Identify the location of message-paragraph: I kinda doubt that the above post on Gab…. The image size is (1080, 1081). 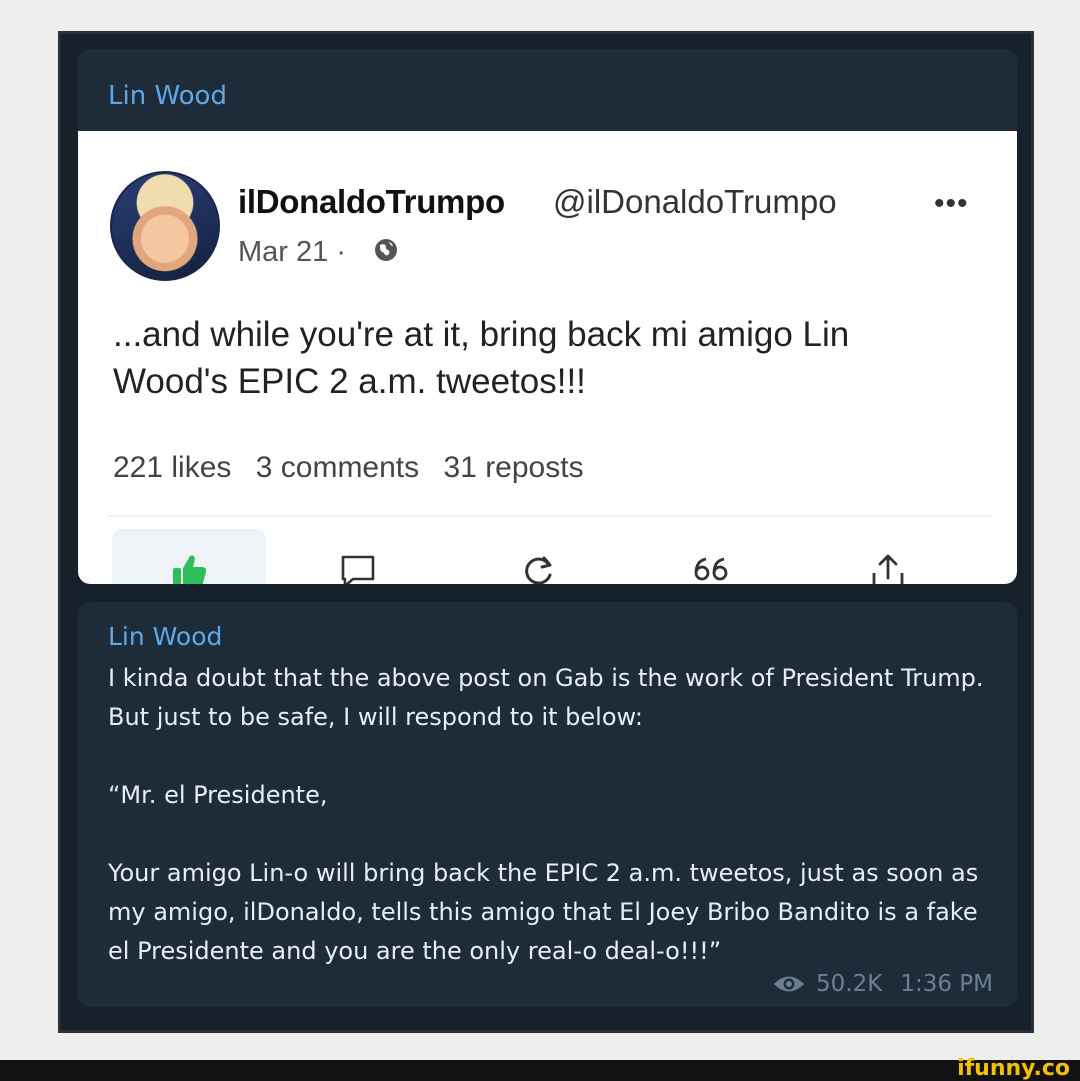
(546, 697).